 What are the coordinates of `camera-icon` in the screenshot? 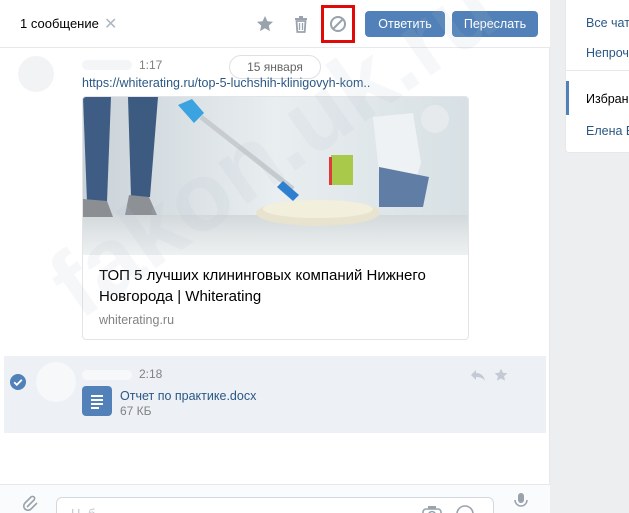 It's located at (432, 508).